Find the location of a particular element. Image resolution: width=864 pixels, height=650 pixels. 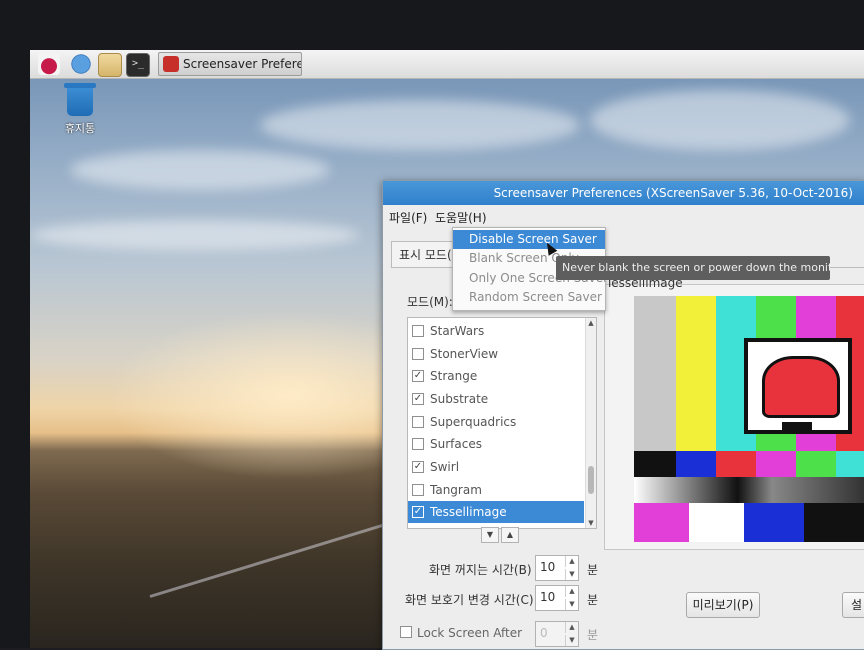

list-item: Surfaces is located at coordinates (496, 444).